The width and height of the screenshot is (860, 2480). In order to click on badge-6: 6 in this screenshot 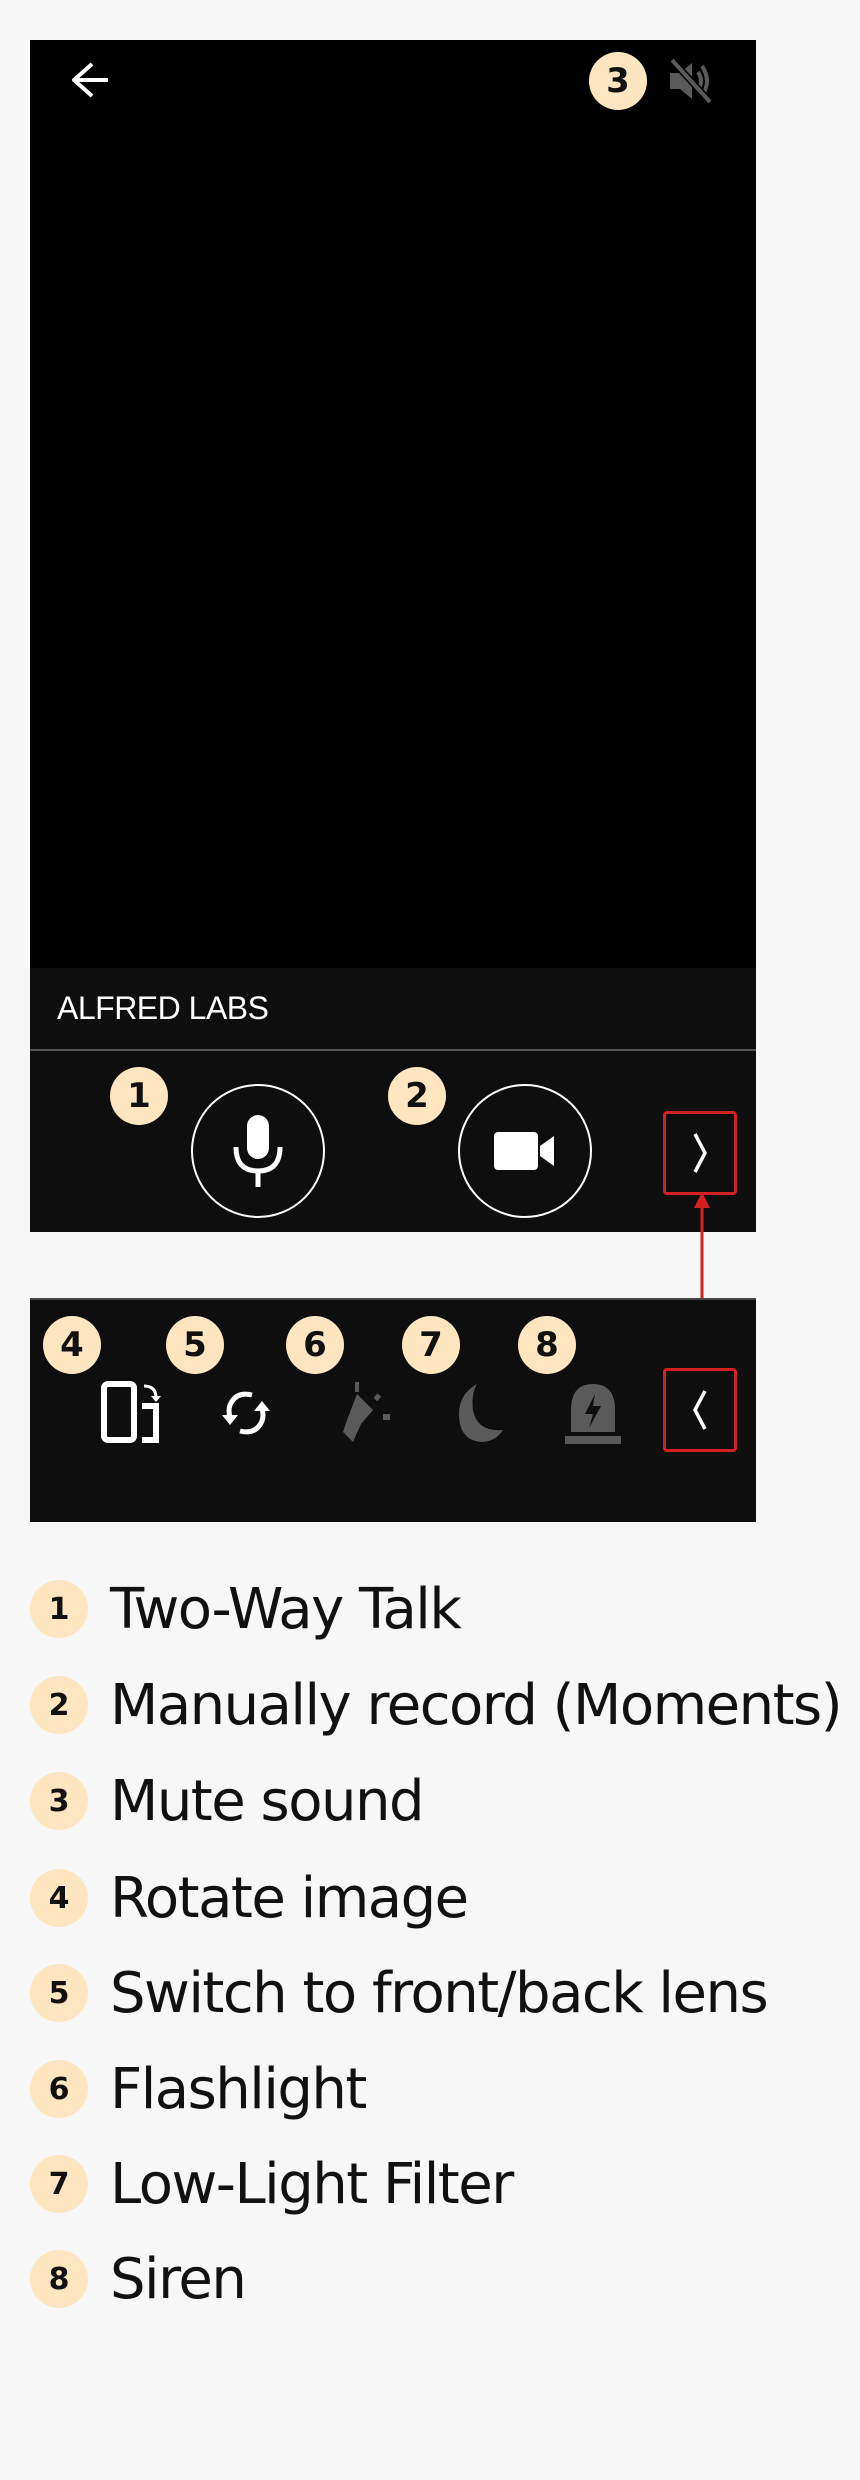, I will do `click(315, 1345)`.